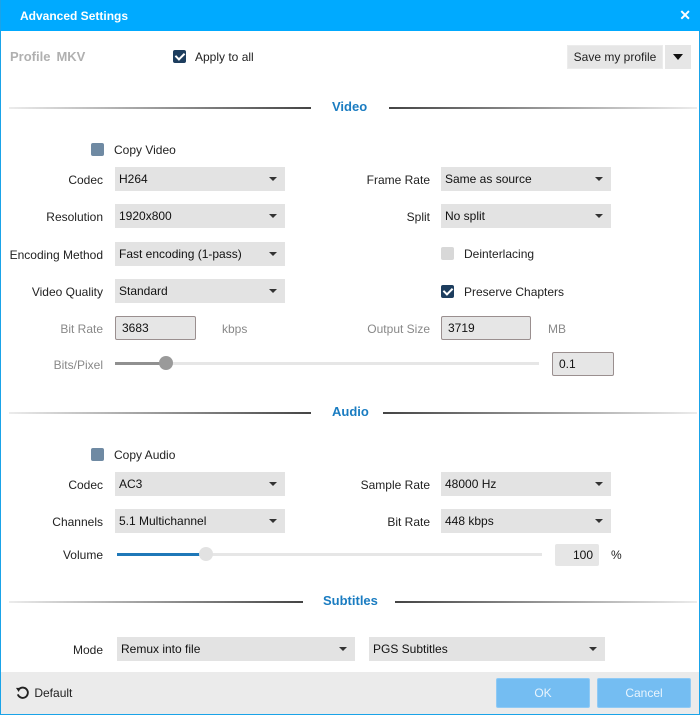  I want to click on volume-unit: %, so click(616, 555).